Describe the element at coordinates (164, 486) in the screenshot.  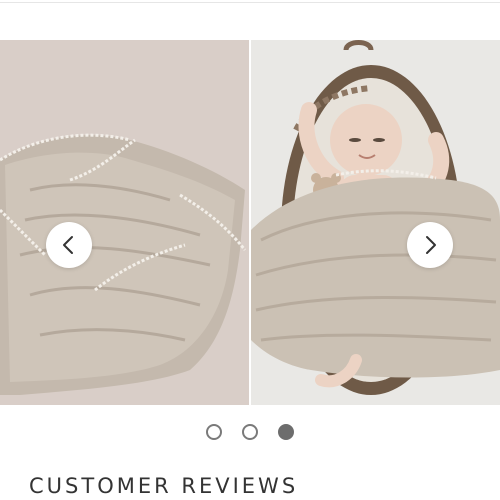
I see `customer-reviews-heading: CUSTOMER REVIEWS` at that location.